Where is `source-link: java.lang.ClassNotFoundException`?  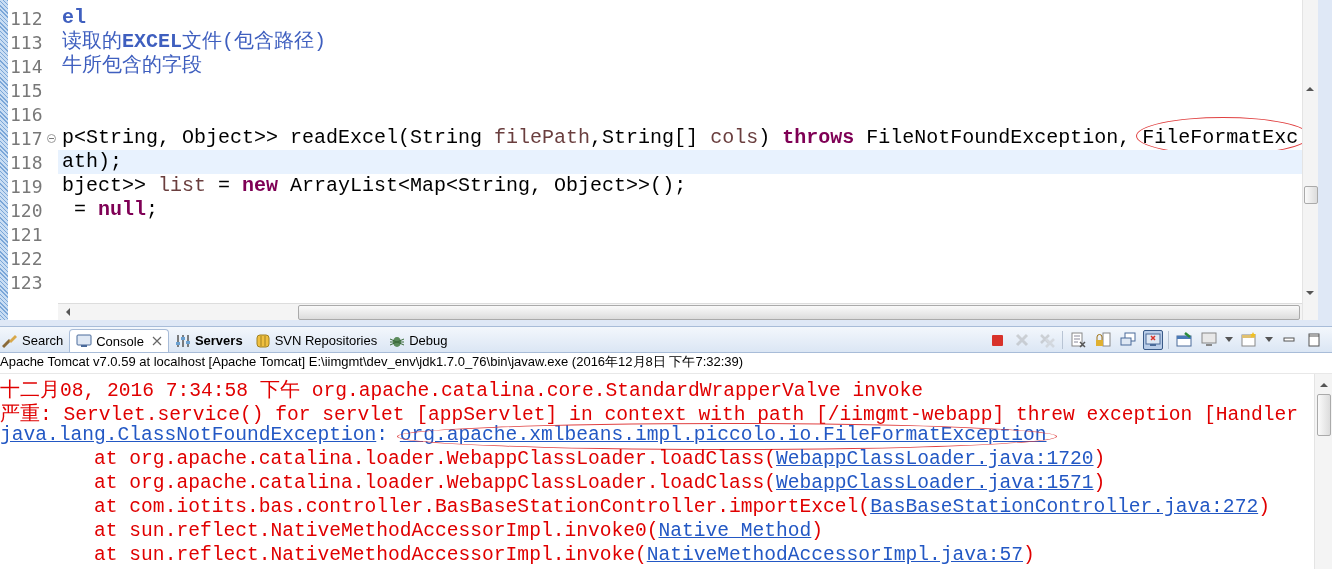
source-link: java.lang.ClassNotFoundException is located at coordinates (188, 435).